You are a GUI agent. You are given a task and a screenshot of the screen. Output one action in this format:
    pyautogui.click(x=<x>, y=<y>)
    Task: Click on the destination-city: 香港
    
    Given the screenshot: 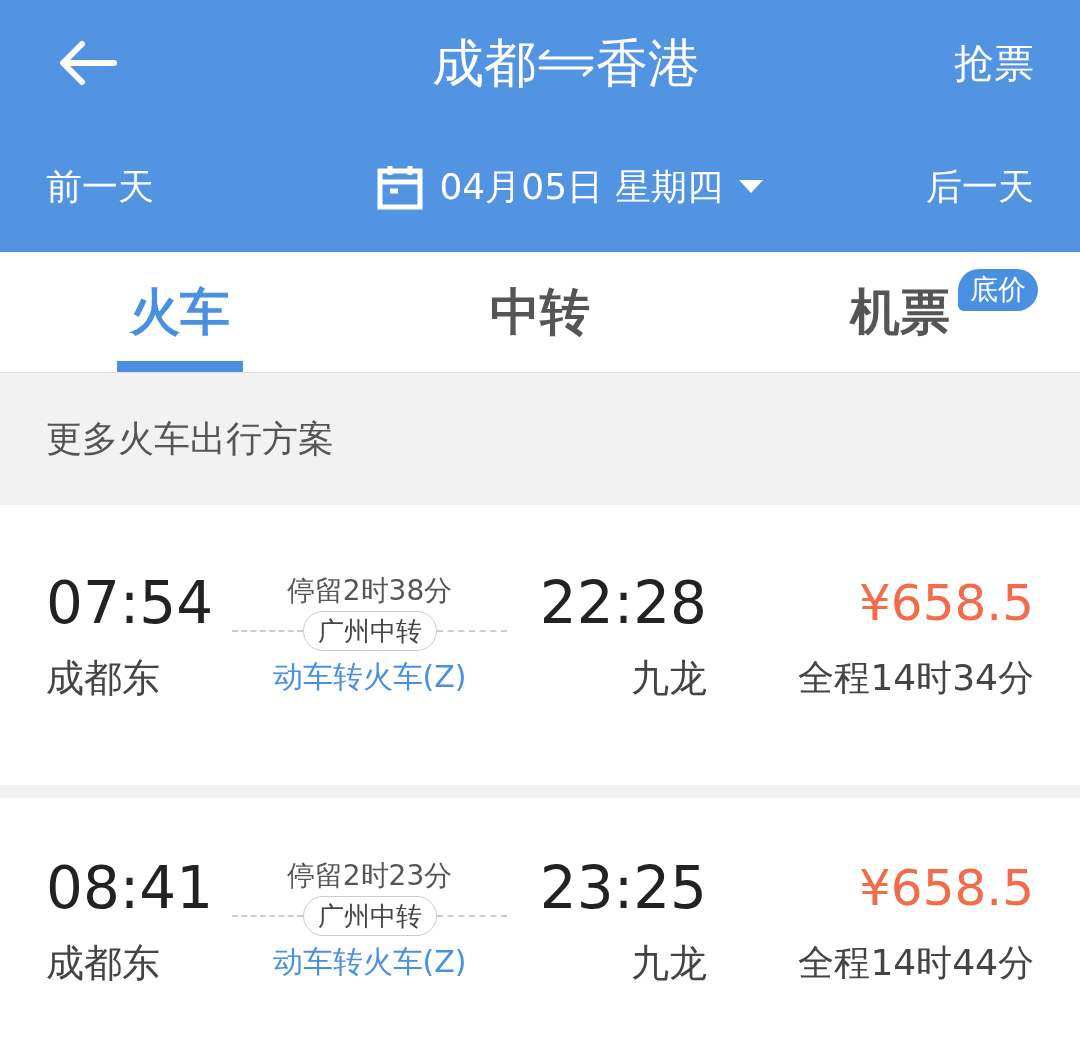 What is the action you would take?
    pyautogui.click(x=648, y=63)
    